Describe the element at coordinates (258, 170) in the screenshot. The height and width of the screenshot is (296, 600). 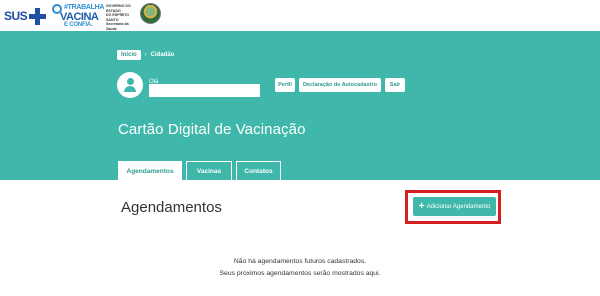
I see `tab-contatos: Contatos` at that location.